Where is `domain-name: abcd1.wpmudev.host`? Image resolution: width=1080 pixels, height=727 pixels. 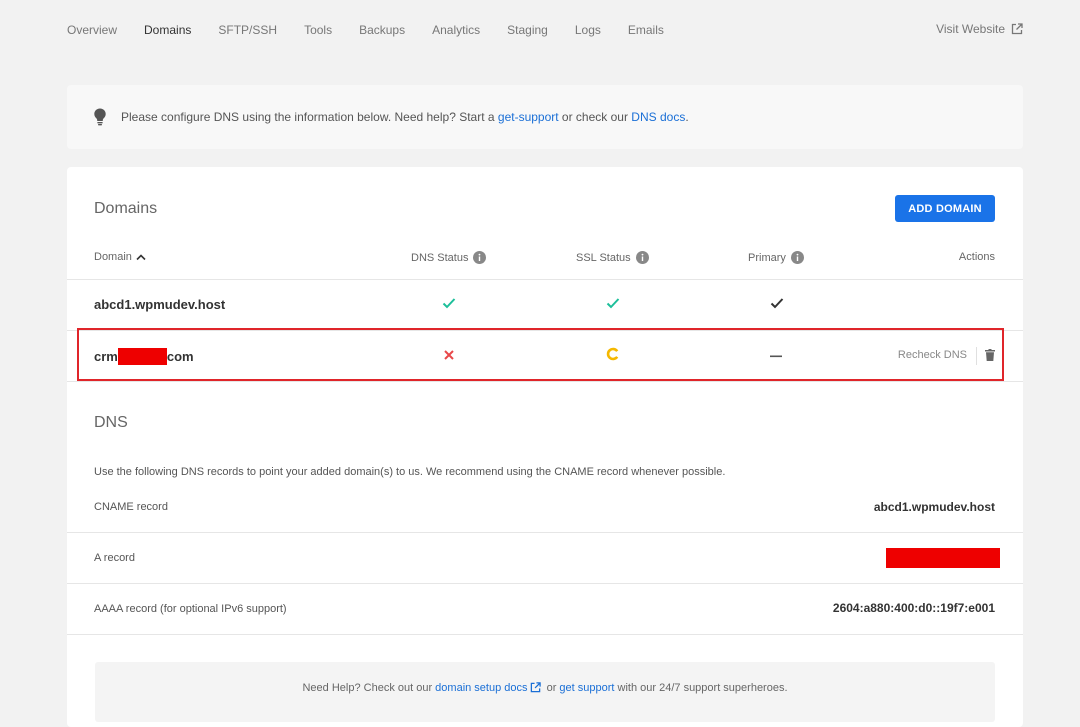 domain-name: abcd1.wpmudev.host is located at coordinates (160, 304).